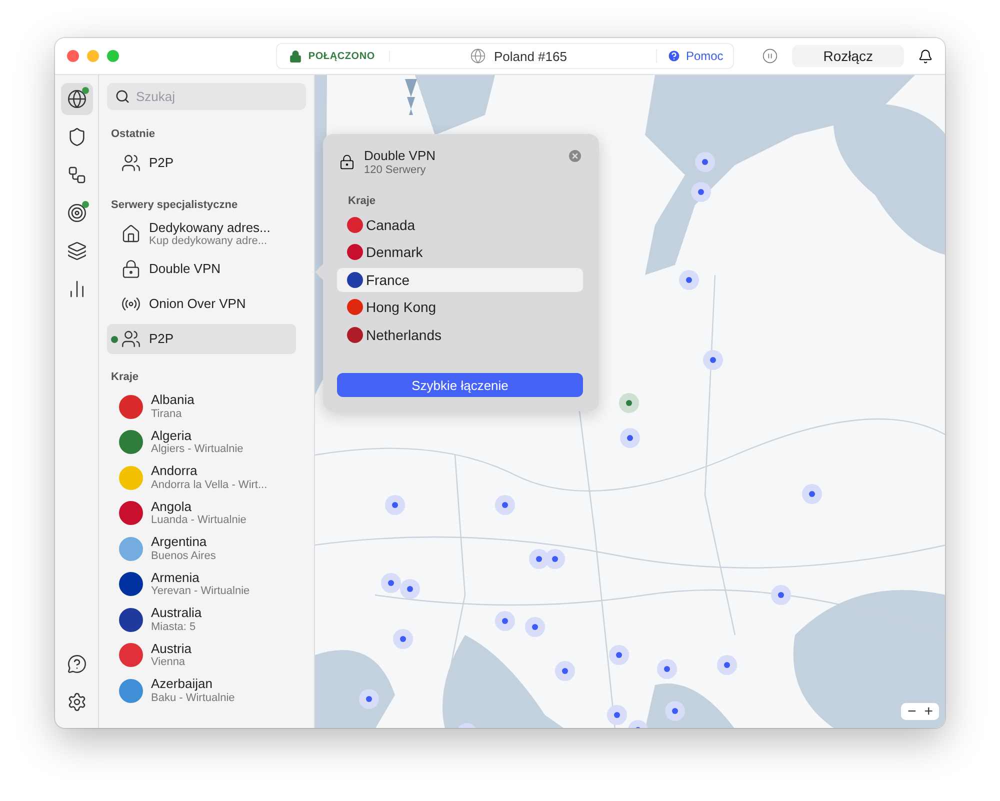 Image resolution: width=1000 pixels, height=801 pixels. I want to click on server-item: Double VPN, so click(201, 269).